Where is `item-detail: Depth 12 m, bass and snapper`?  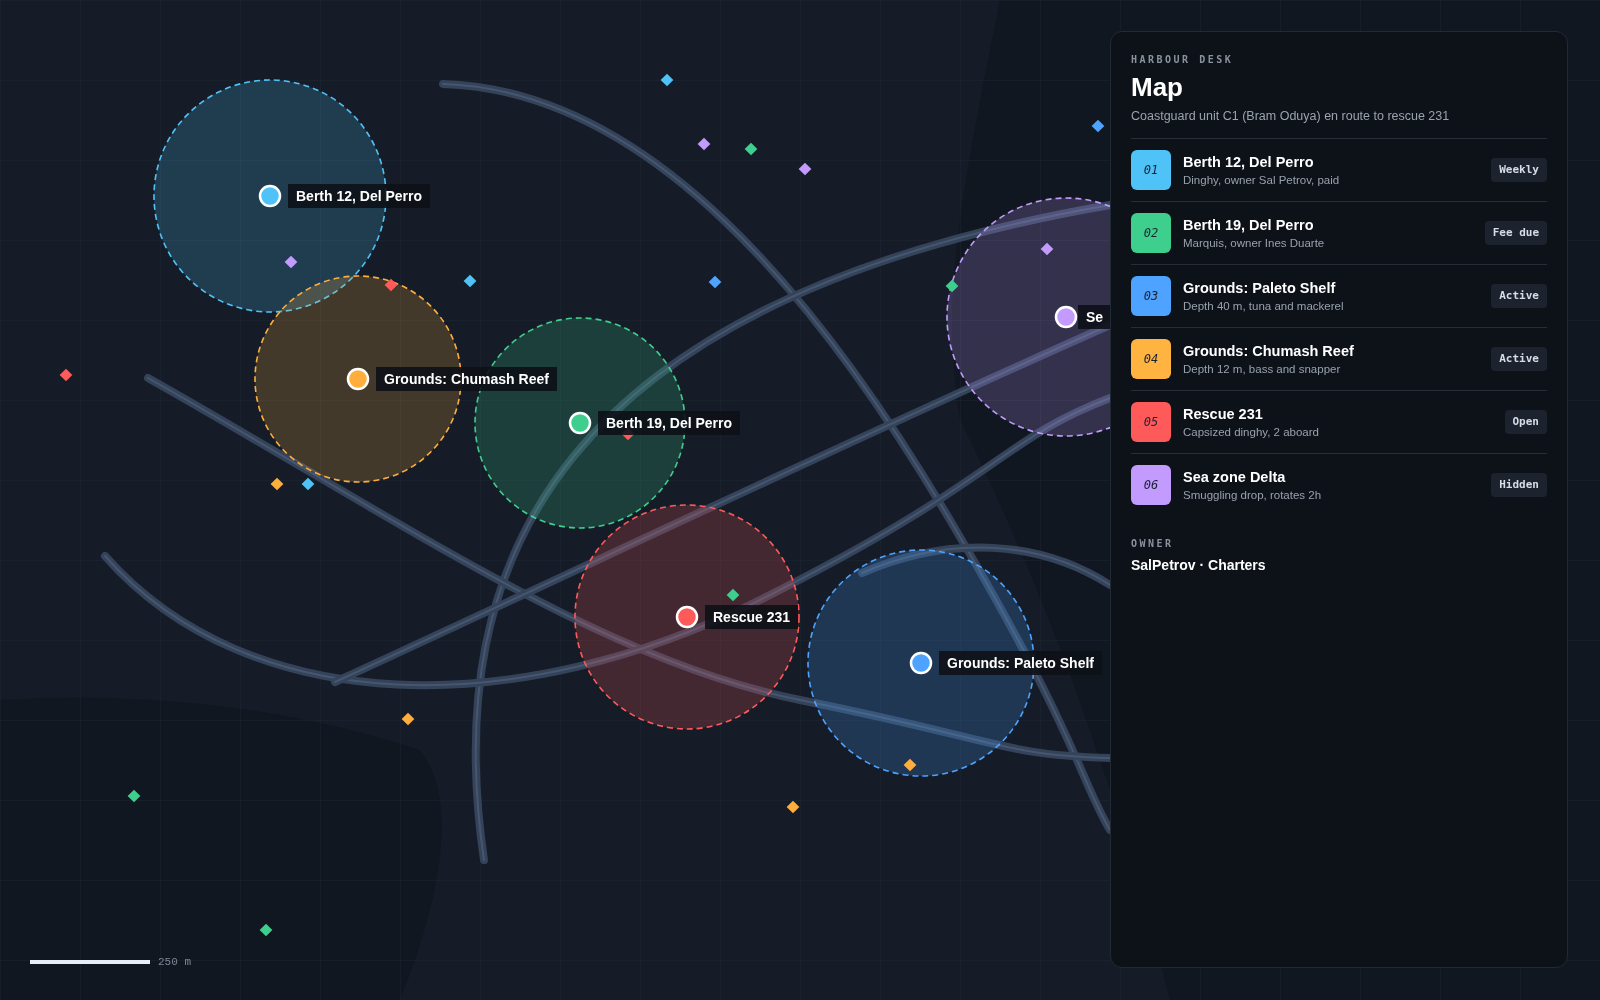
item-detail: Depth 12 m, bass and snapper is located at coordinates (1262, 369).